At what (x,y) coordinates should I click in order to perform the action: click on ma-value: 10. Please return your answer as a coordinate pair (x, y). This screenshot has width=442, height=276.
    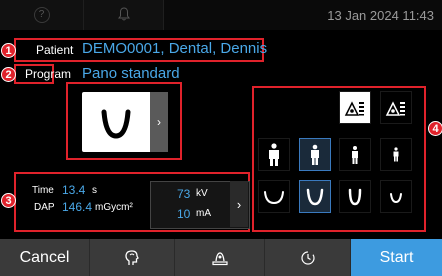
    Looking at the image, I should click on (184, 214).